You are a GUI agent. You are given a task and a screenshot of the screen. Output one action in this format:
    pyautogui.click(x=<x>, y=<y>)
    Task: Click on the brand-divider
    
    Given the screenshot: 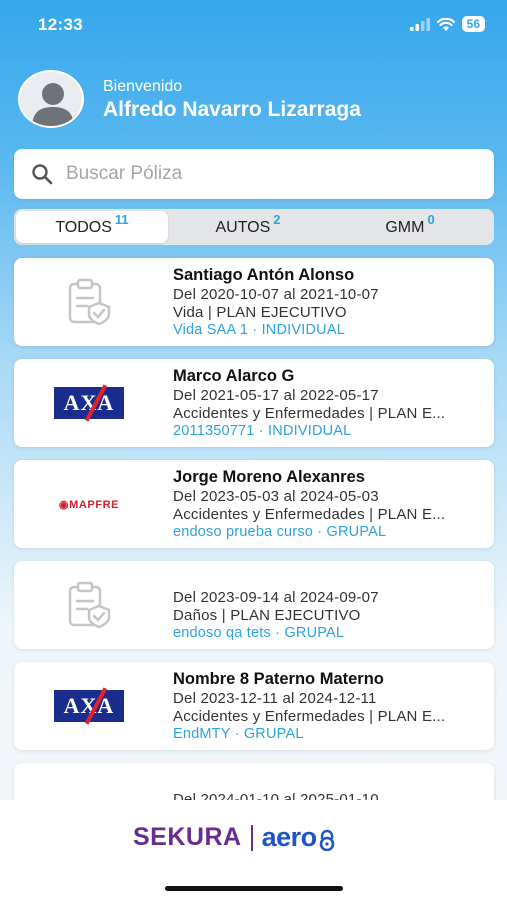 What is the action you would take?
    pyautogui.click(x=251, y=837)
    